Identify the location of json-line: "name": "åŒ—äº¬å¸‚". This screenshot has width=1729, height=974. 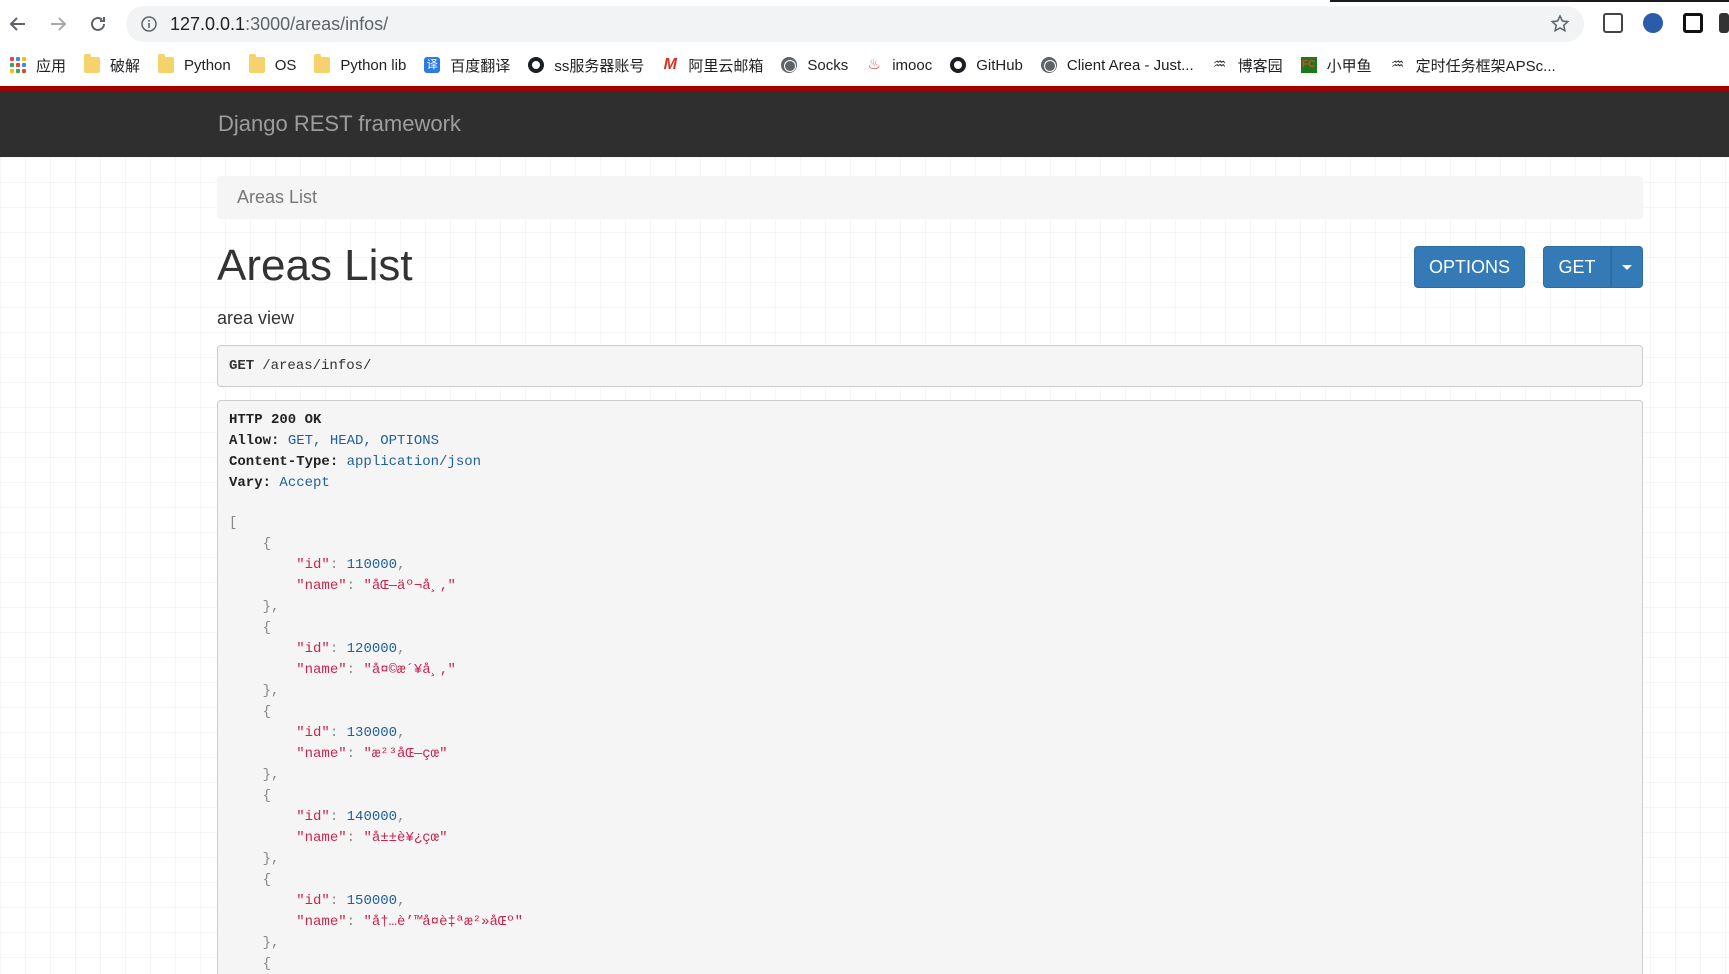
(930, 586).